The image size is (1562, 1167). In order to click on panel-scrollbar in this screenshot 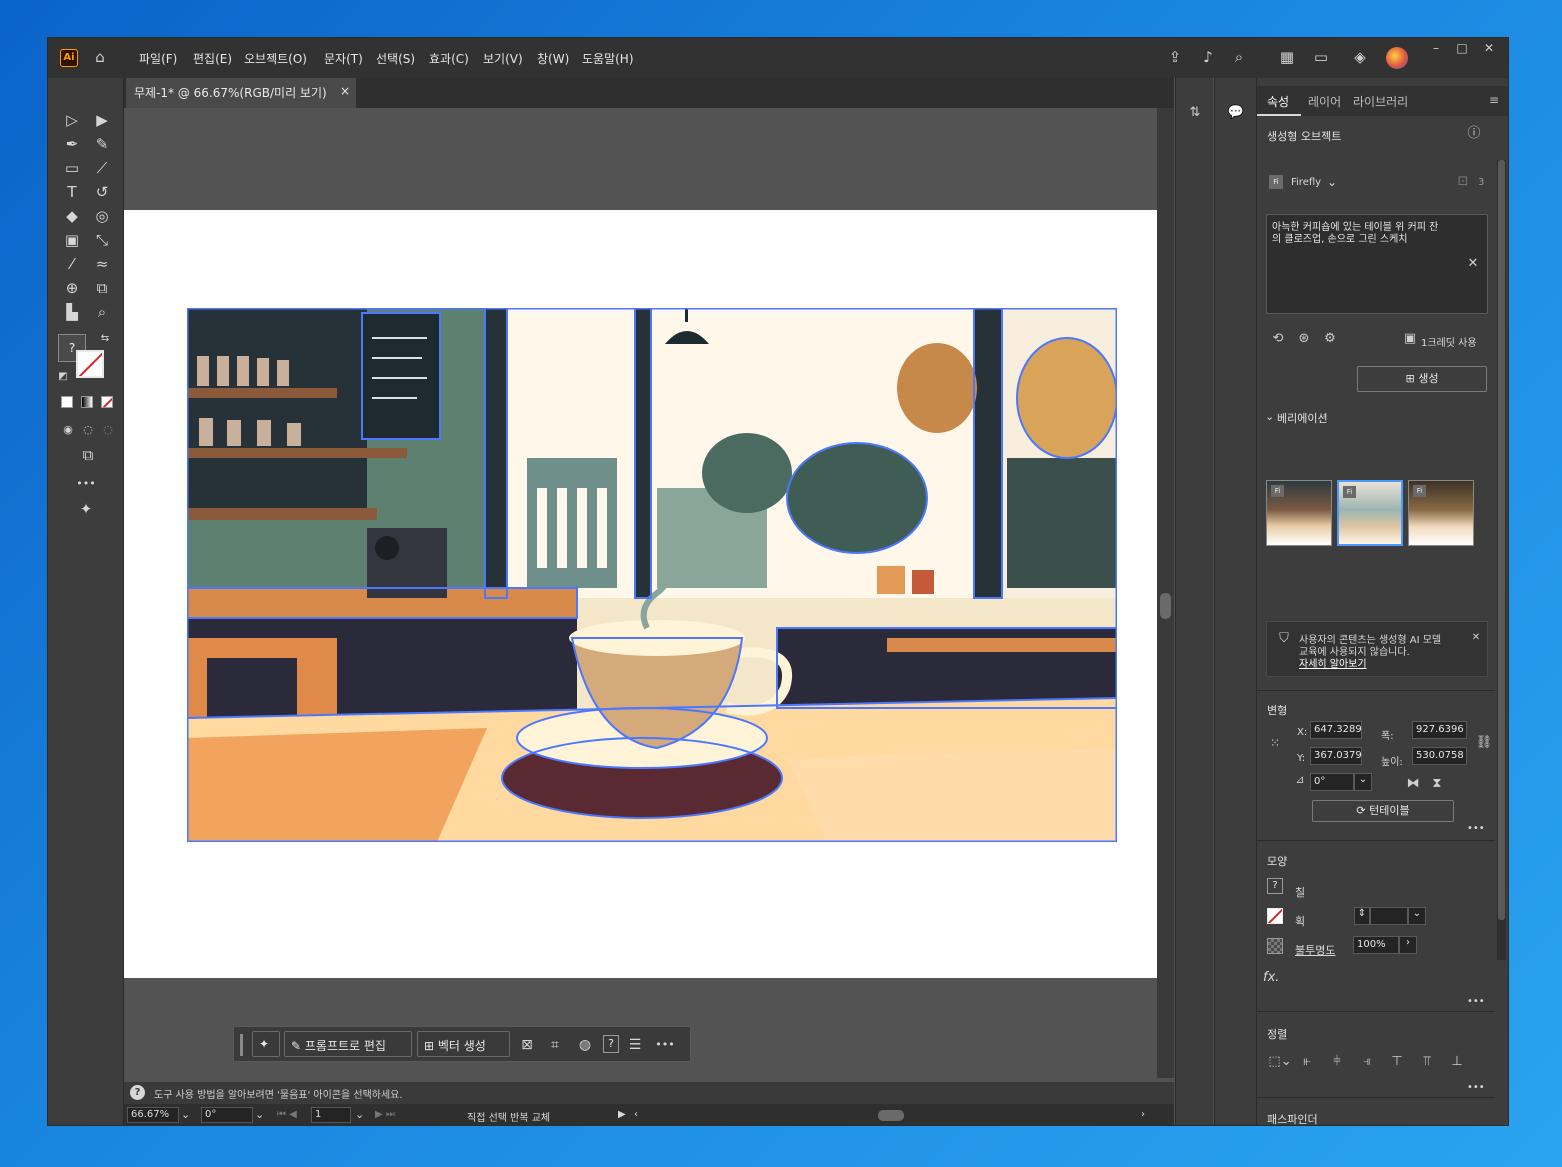, I will do `click(1501, 560)`.